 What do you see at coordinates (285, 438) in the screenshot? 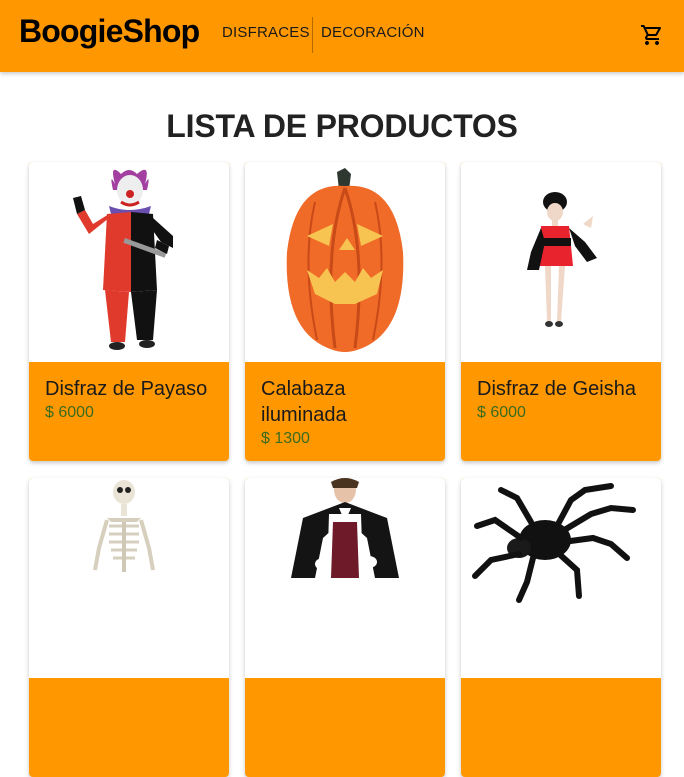
I see `product-price: $ 1300` at bounding box center [285, 438].